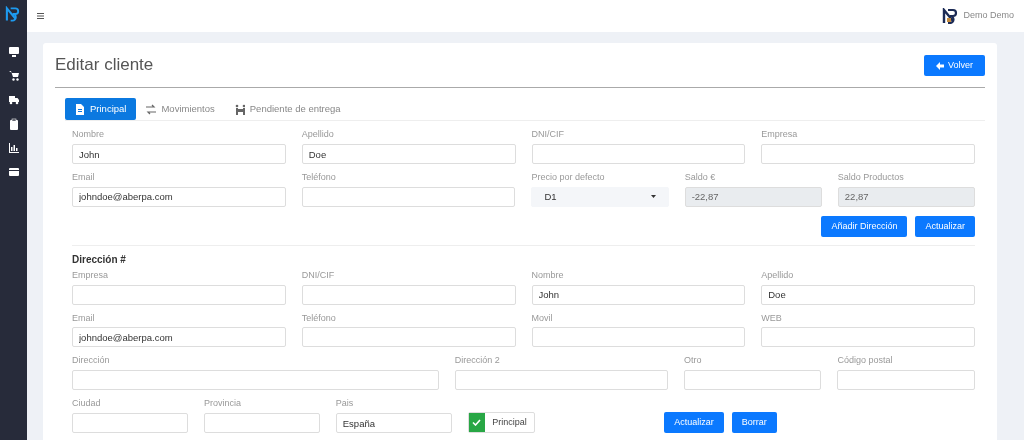  Describe the element at coordinates (542, 318) in the screenshot. I see `field-label: Movil` at that location.